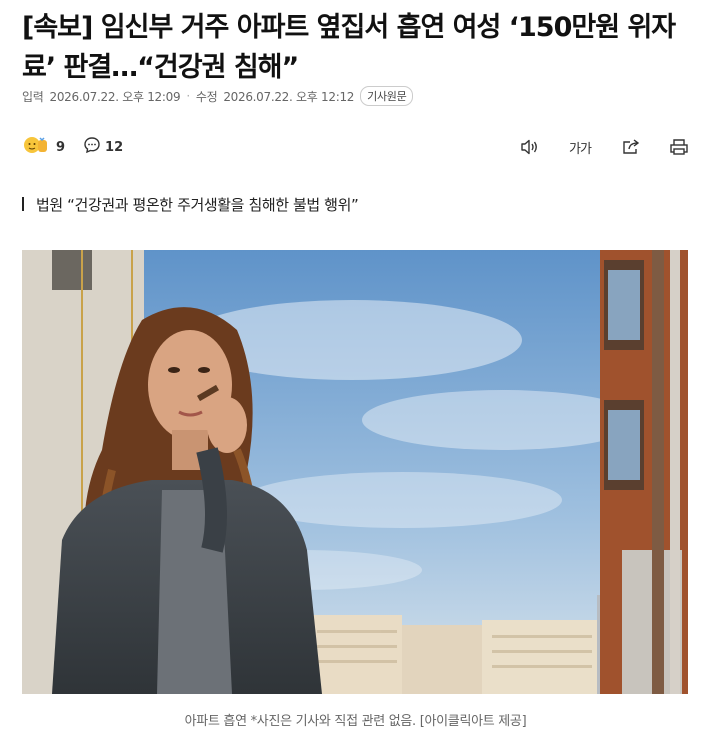 The image size is (711, 751). What do you see at coordinates (115, 96) in the screenshot?
I see `published-time: 2026.07.22. 오후 12:09` at bounding box center [115, 96].